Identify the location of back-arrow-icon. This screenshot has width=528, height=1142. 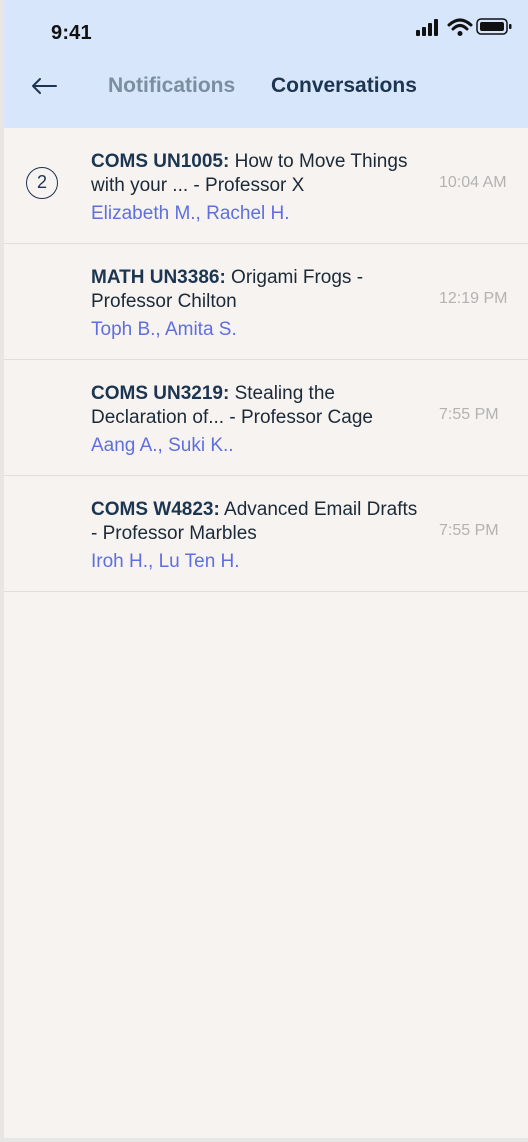
(44, 86).